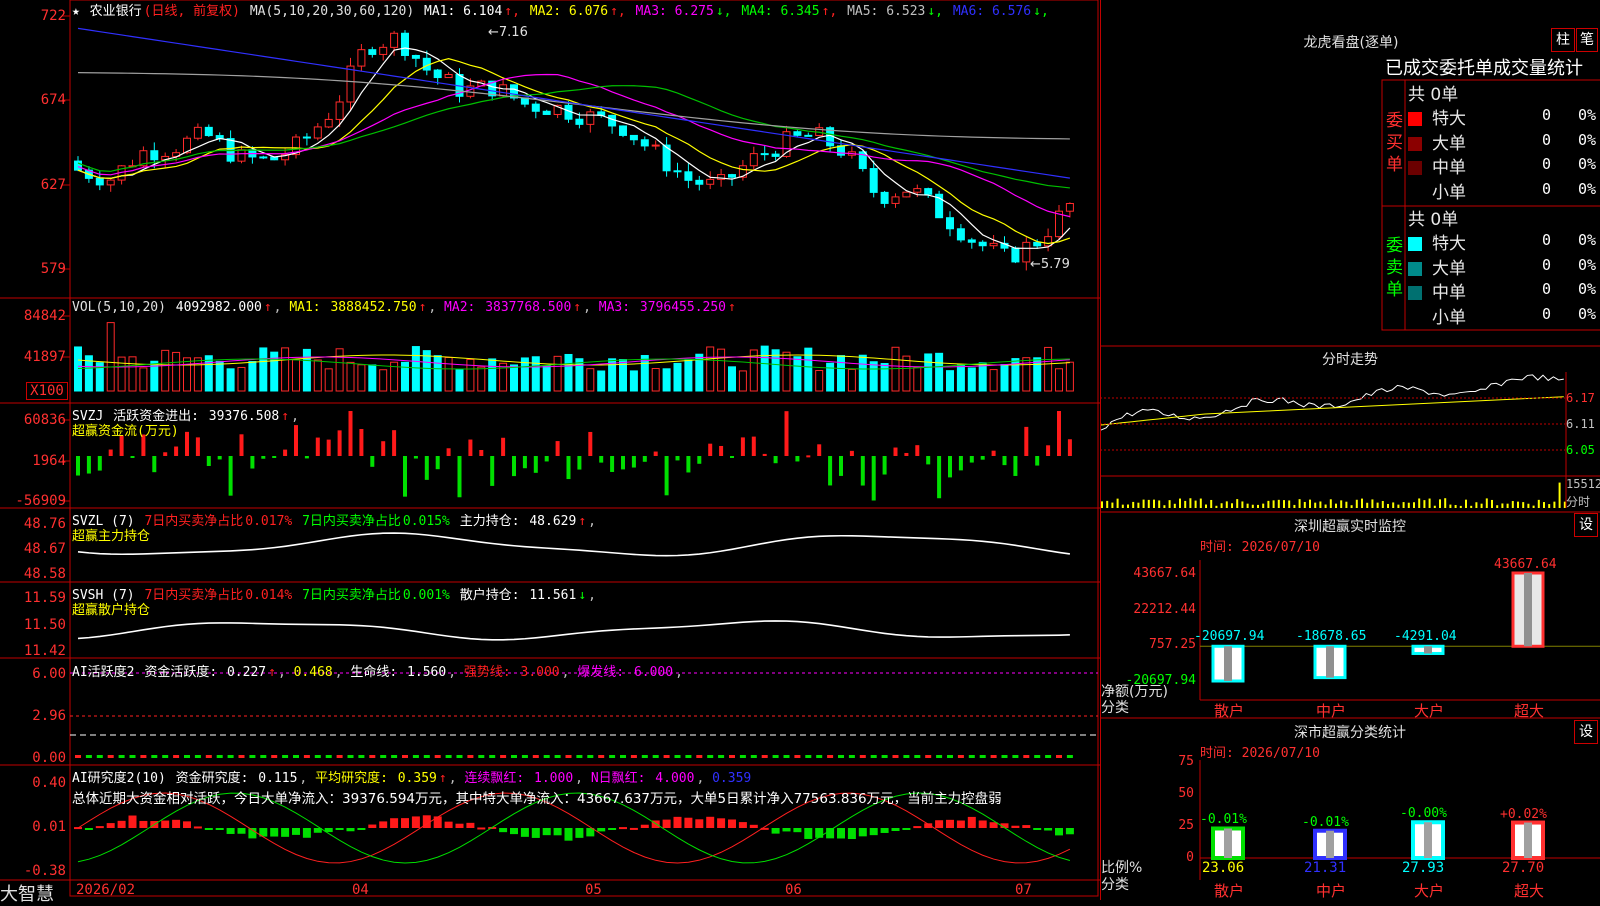  Describe the element at coordinates (76, 11) in the screenshot. I see `star-icon: ★` at that location.